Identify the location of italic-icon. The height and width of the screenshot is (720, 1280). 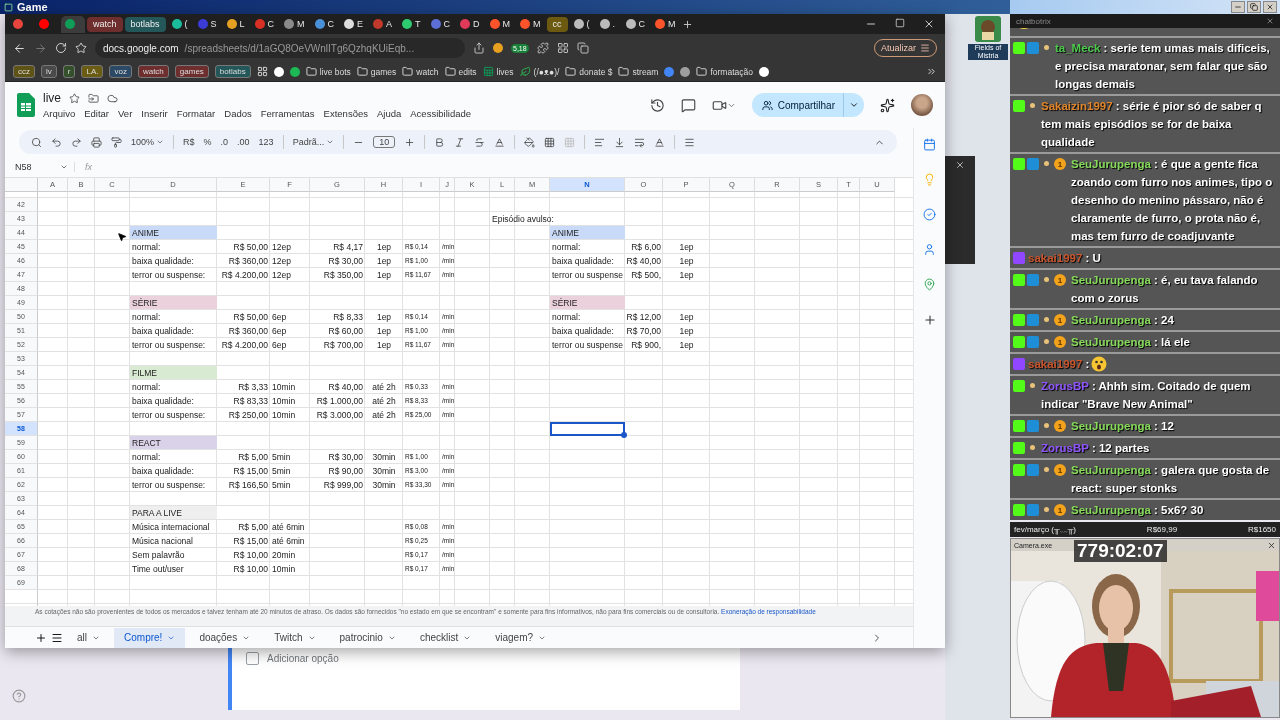
(460, 142).